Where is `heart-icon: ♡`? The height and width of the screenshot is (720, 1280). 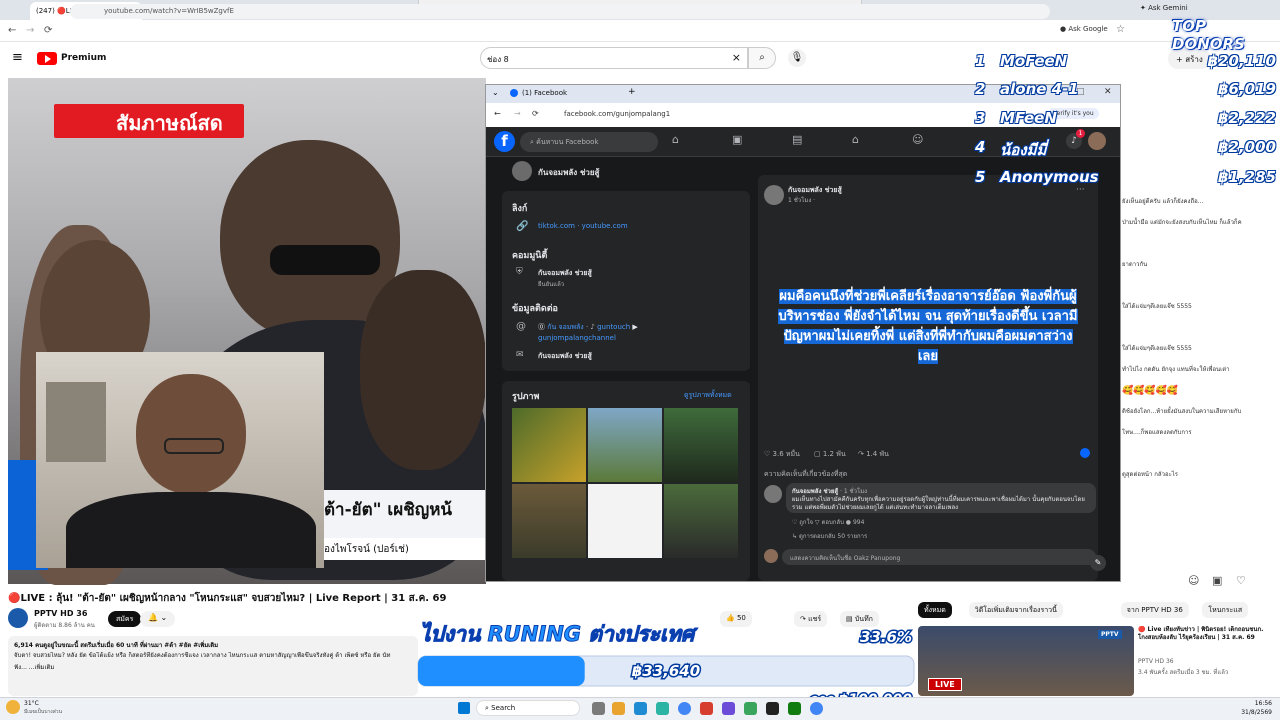
heart-icon: ♡ is located at coordinates (1241, 580).